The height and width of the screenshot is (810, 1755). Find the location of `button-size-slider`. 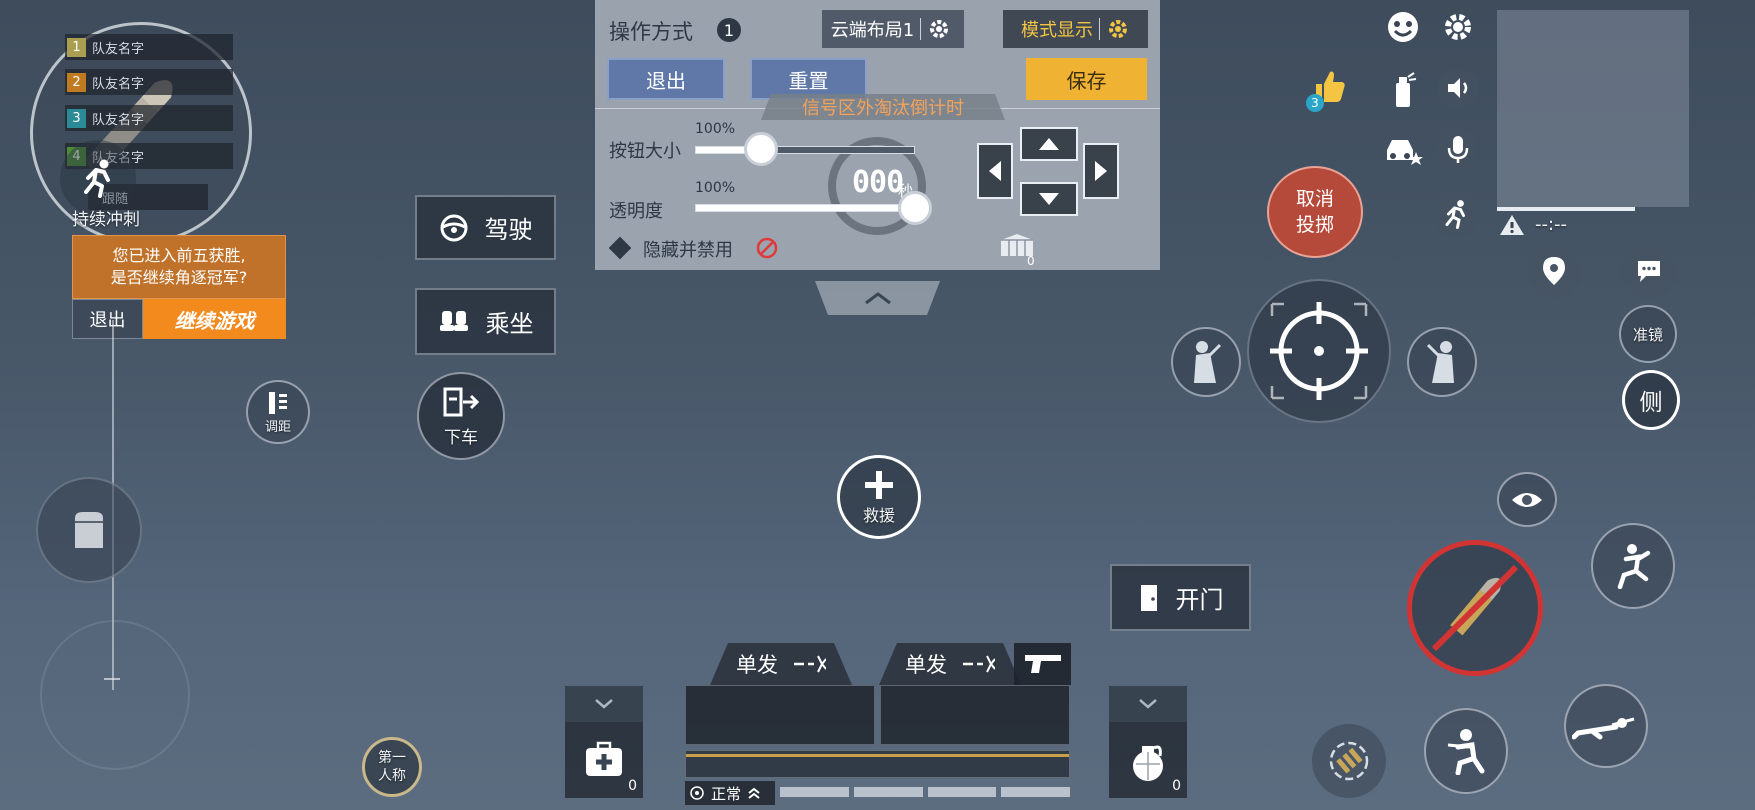

button-size-slider is located at coordinates (805, 150).